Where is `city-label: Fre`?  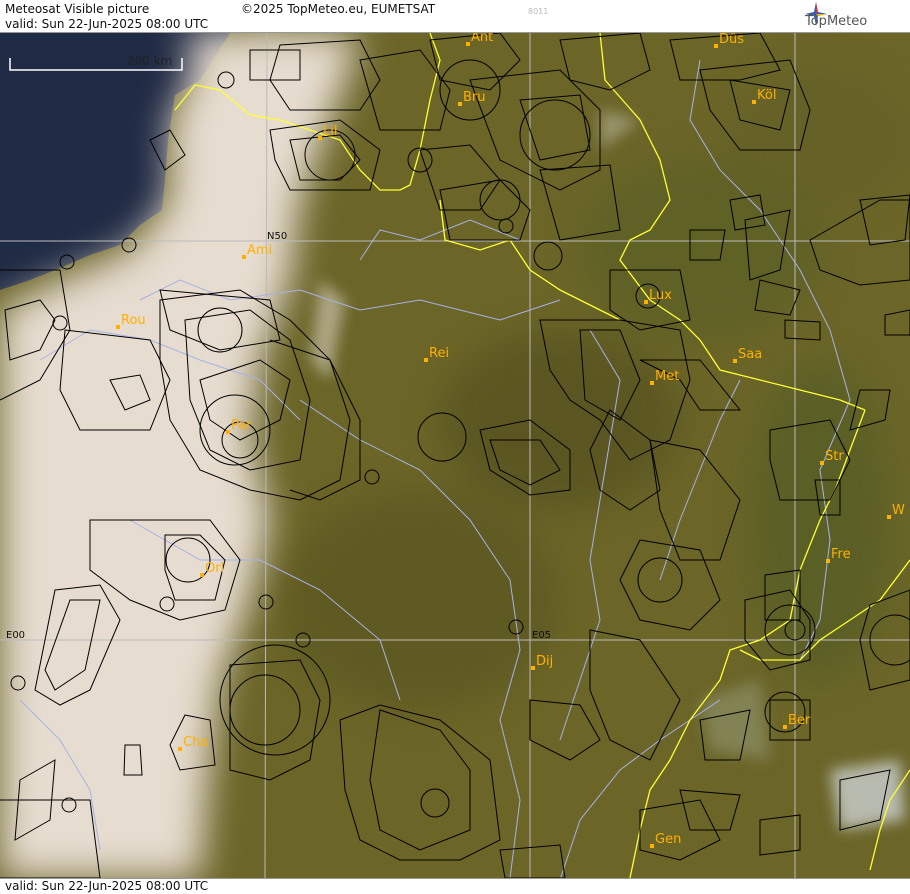
city-label: Fre is located at coordinates (841, 554).